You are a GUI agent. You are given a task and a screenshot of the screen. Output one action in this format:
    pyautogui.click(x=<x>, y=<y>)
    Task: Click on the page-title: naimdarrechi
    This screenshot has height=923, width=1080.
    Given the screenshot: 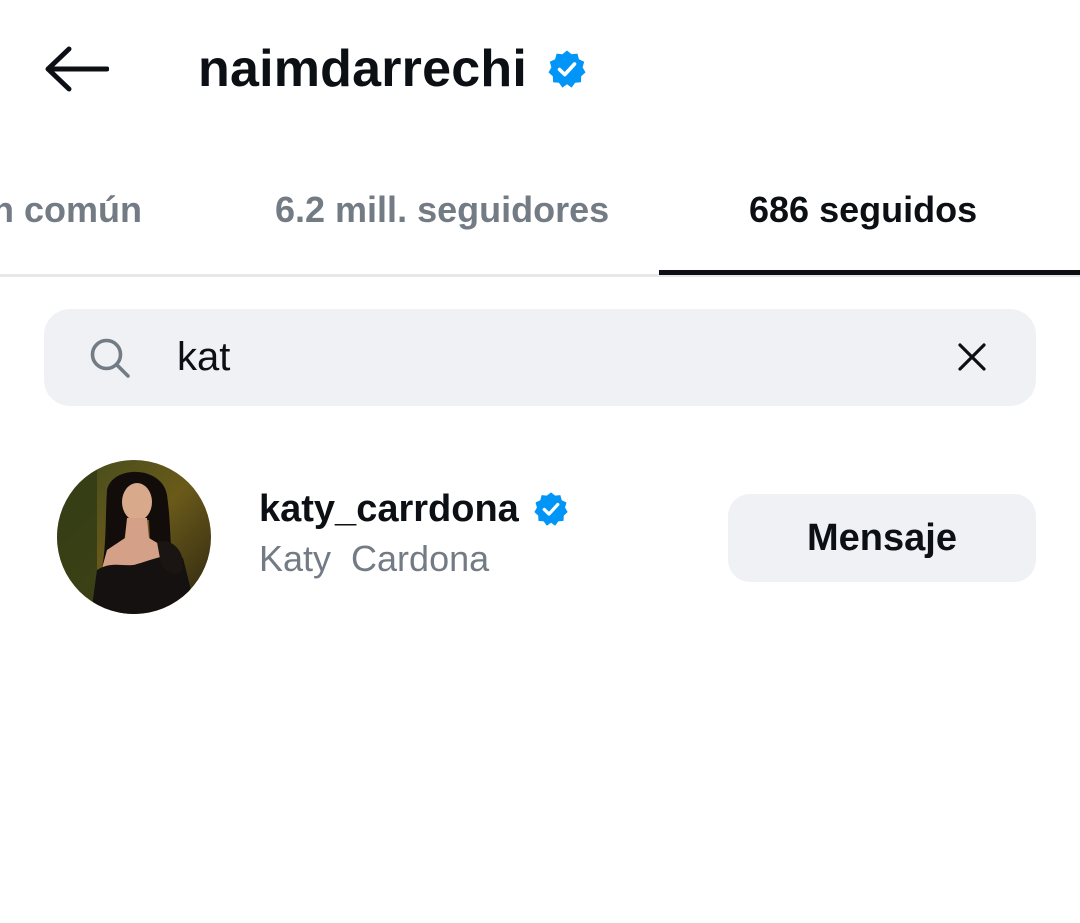 What is the action you would take?
    pyautogui.click(x=362, y=69)
    